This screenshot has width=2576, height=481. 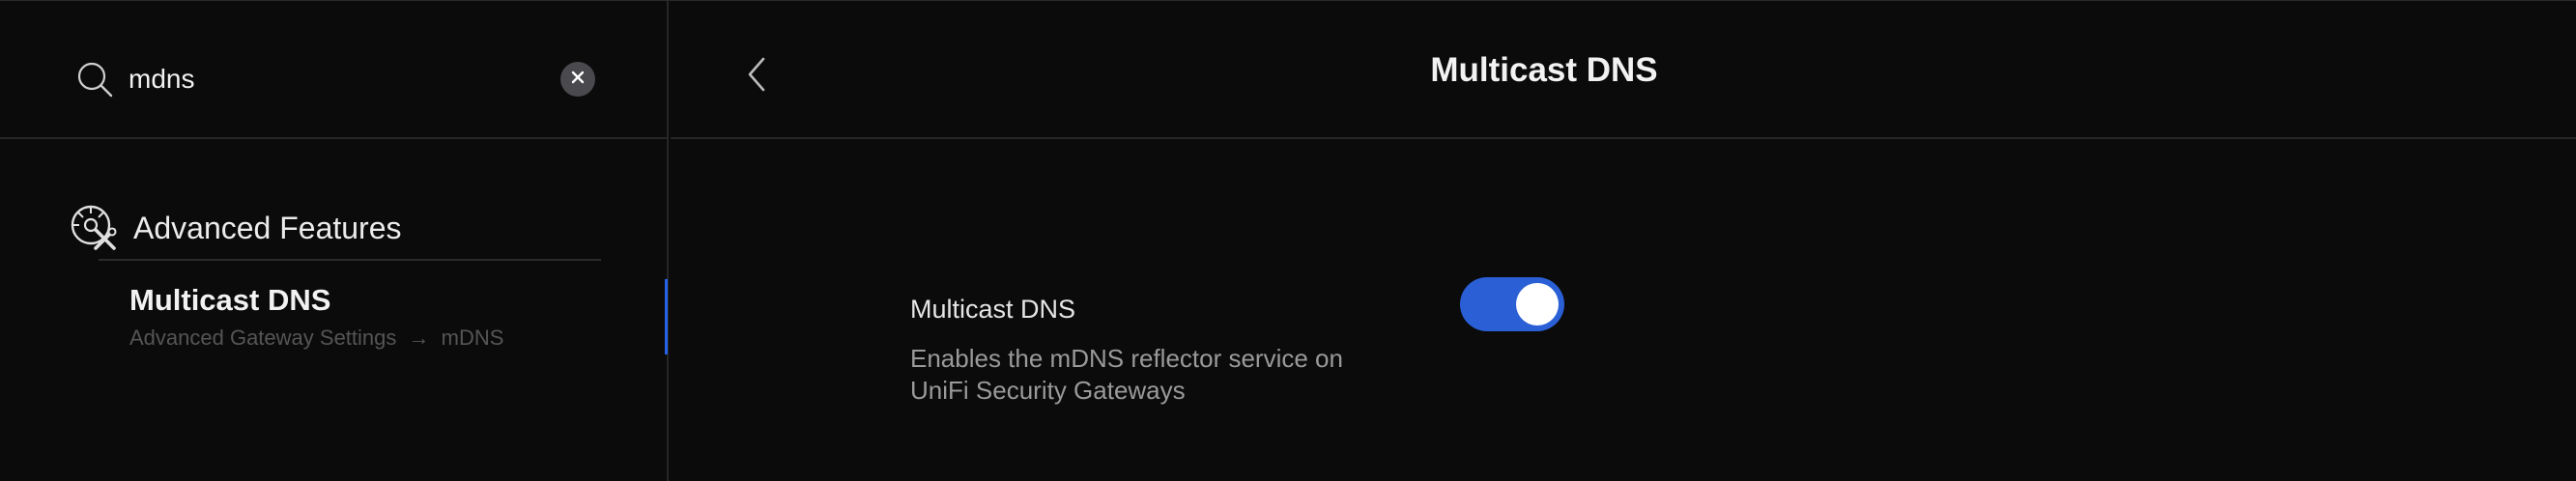 What do you see at coordinates (667, 316) in the screenshot?
I see `selected-indicator` at bounding box center [667, 316].